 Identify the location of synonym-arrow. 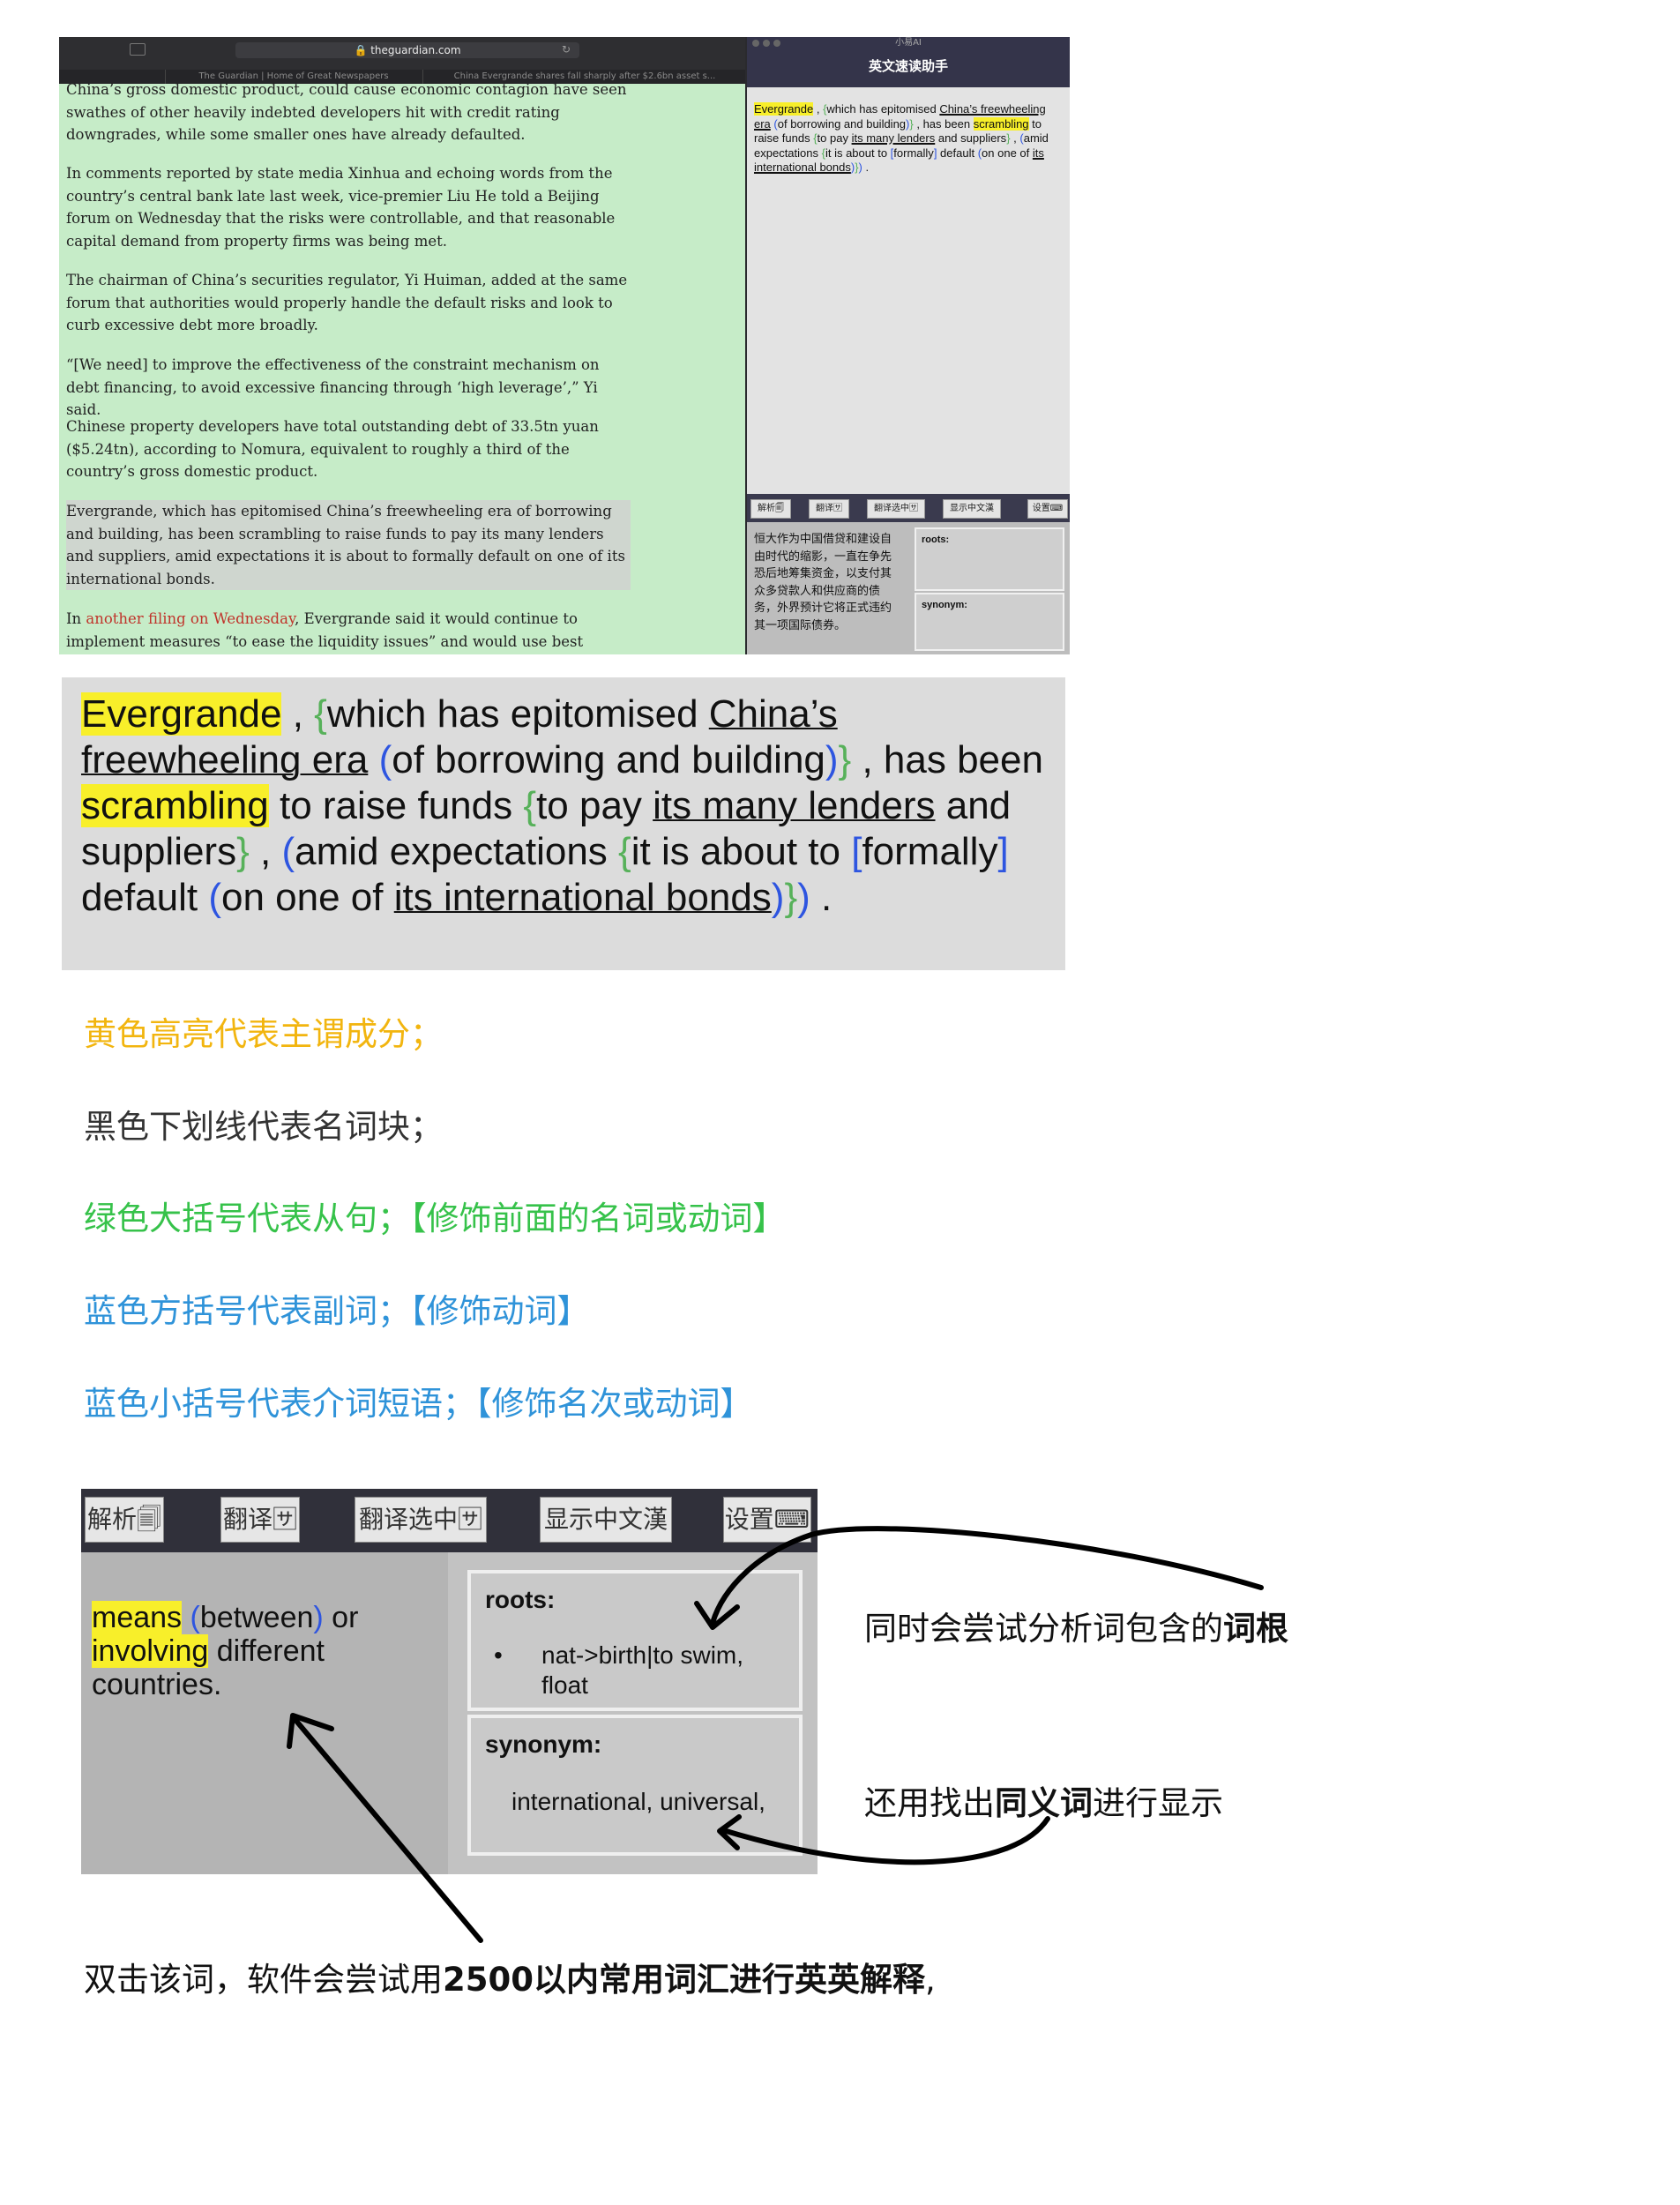
(885, 1840).